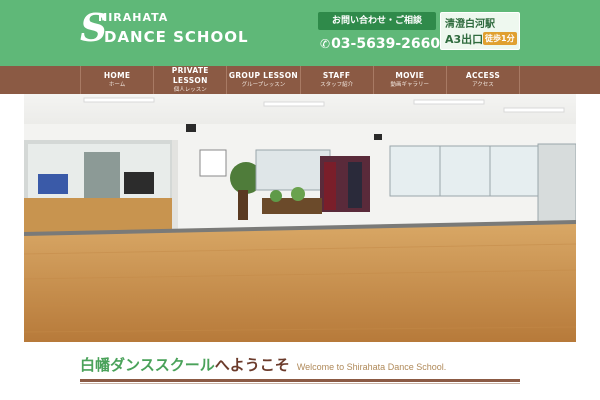 Image resolution: width=600 pixels, height=400 pixels. I want to click on nav-sublabel: アクセス, so click(483, 85).